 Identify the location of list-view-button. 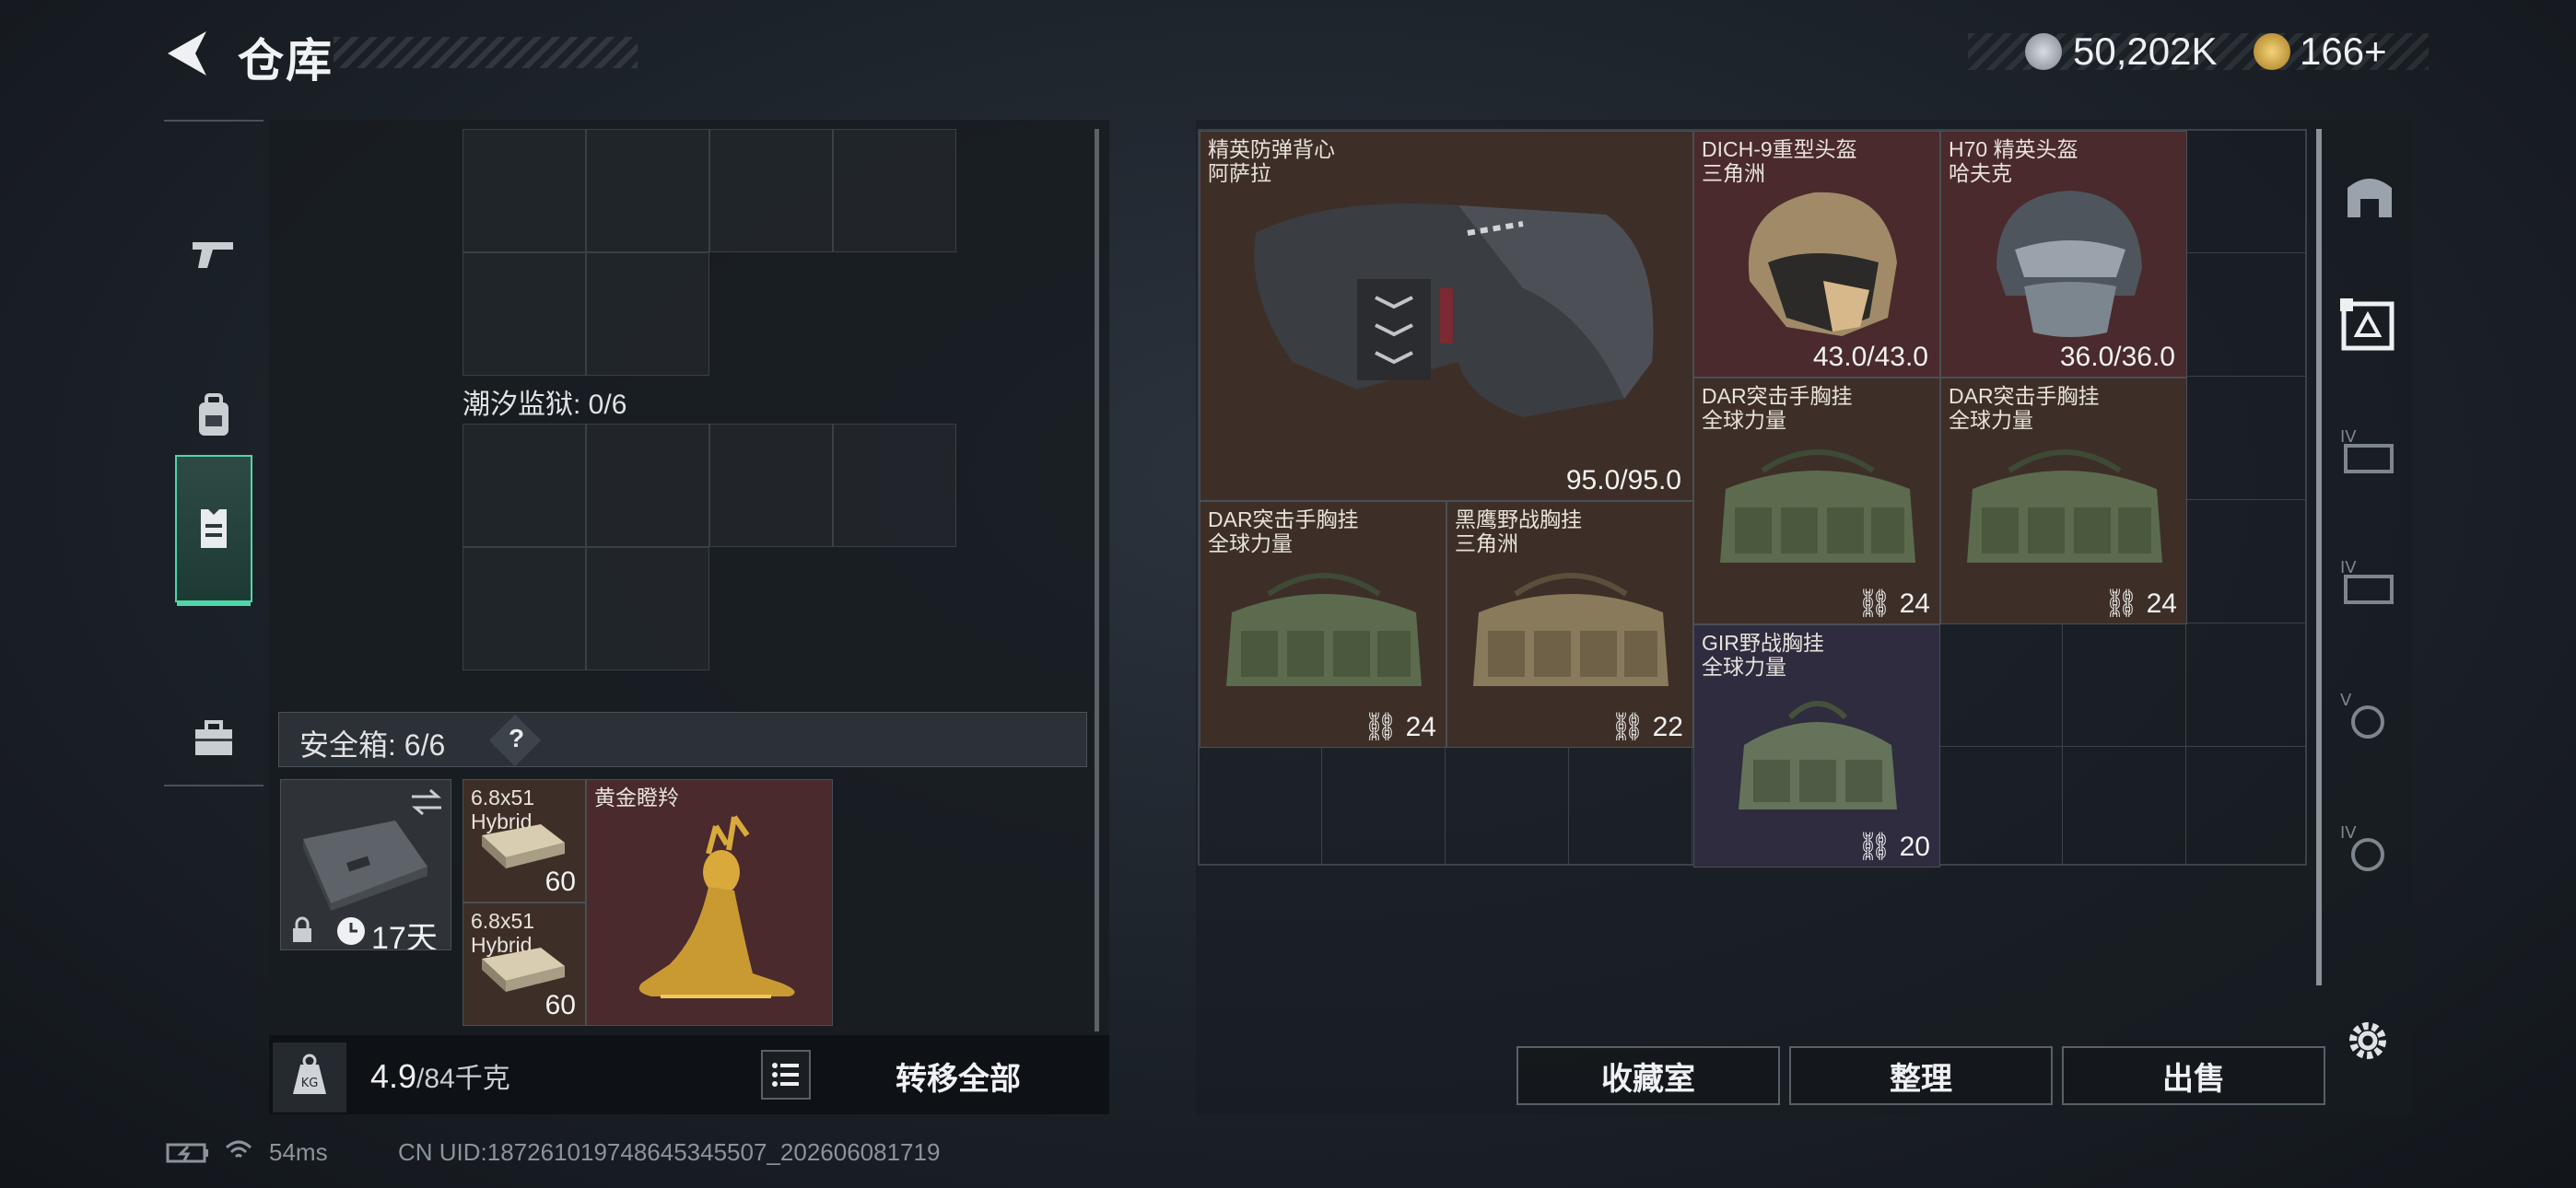
(786, 1075).